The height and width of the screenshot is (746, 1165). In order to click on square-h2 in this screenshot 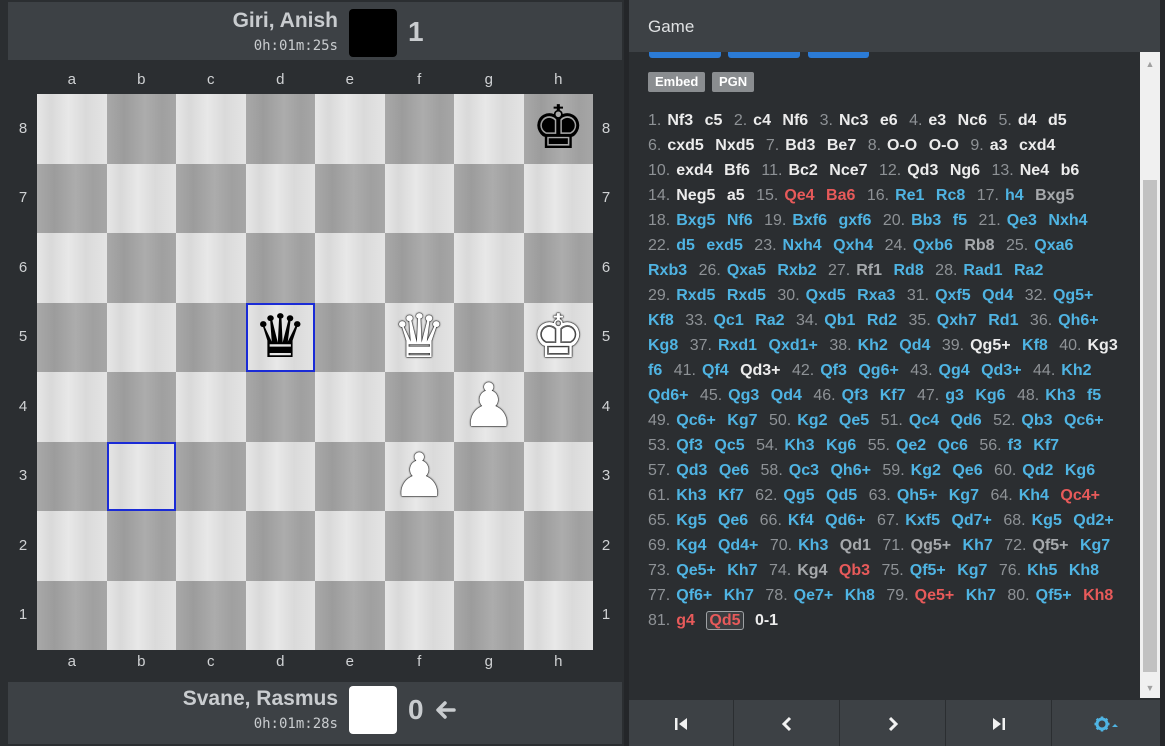, I will do `click(558, 546)`.